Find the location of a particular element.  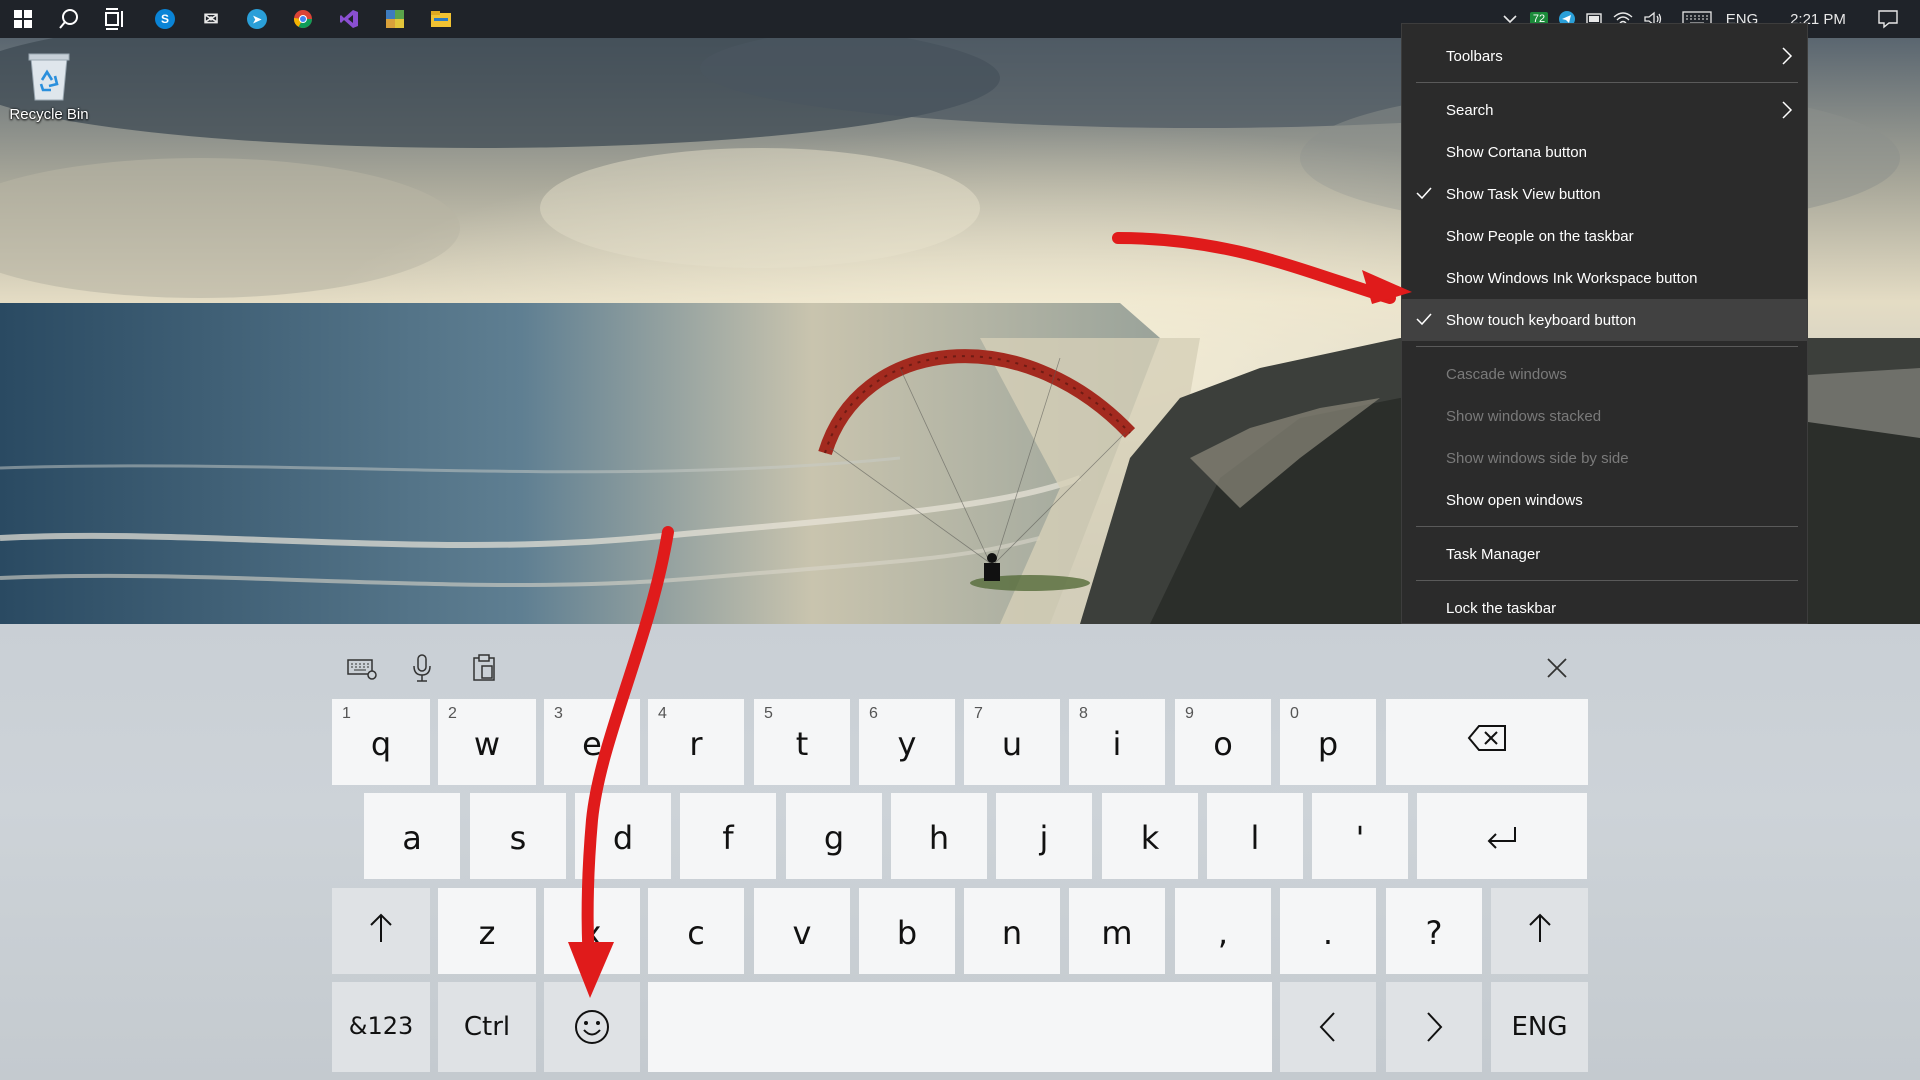

search-icon is located at coordinates (69, 19).